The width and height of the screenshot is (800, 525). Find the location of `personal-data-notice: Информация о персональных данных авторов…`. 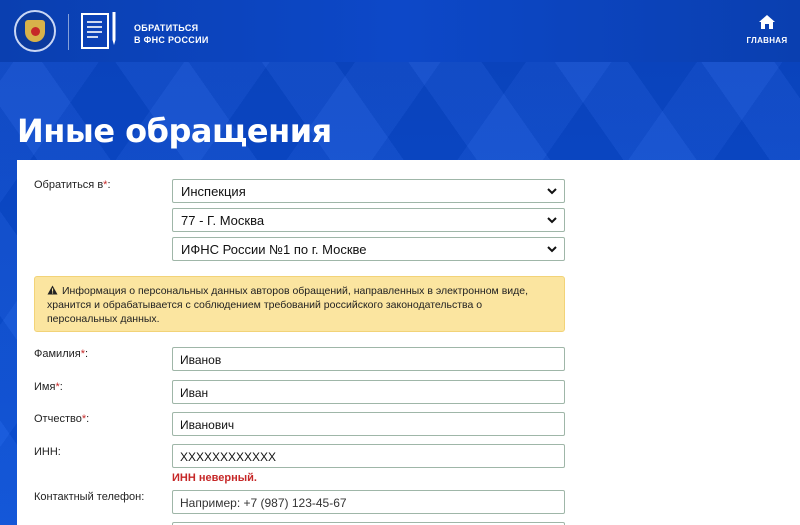

personal-data-notice: Информация о персональных данных авторов… is located at coordinates (299, 304).